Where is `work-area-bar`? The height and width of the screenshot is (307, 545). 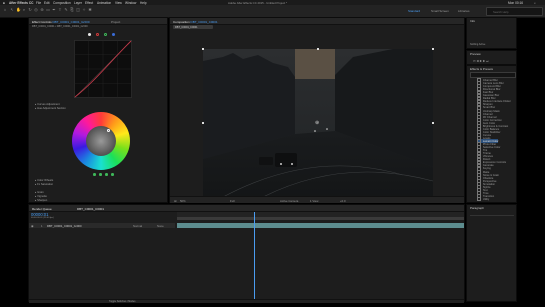
work-area-bar is located at coordinates (320, 218).